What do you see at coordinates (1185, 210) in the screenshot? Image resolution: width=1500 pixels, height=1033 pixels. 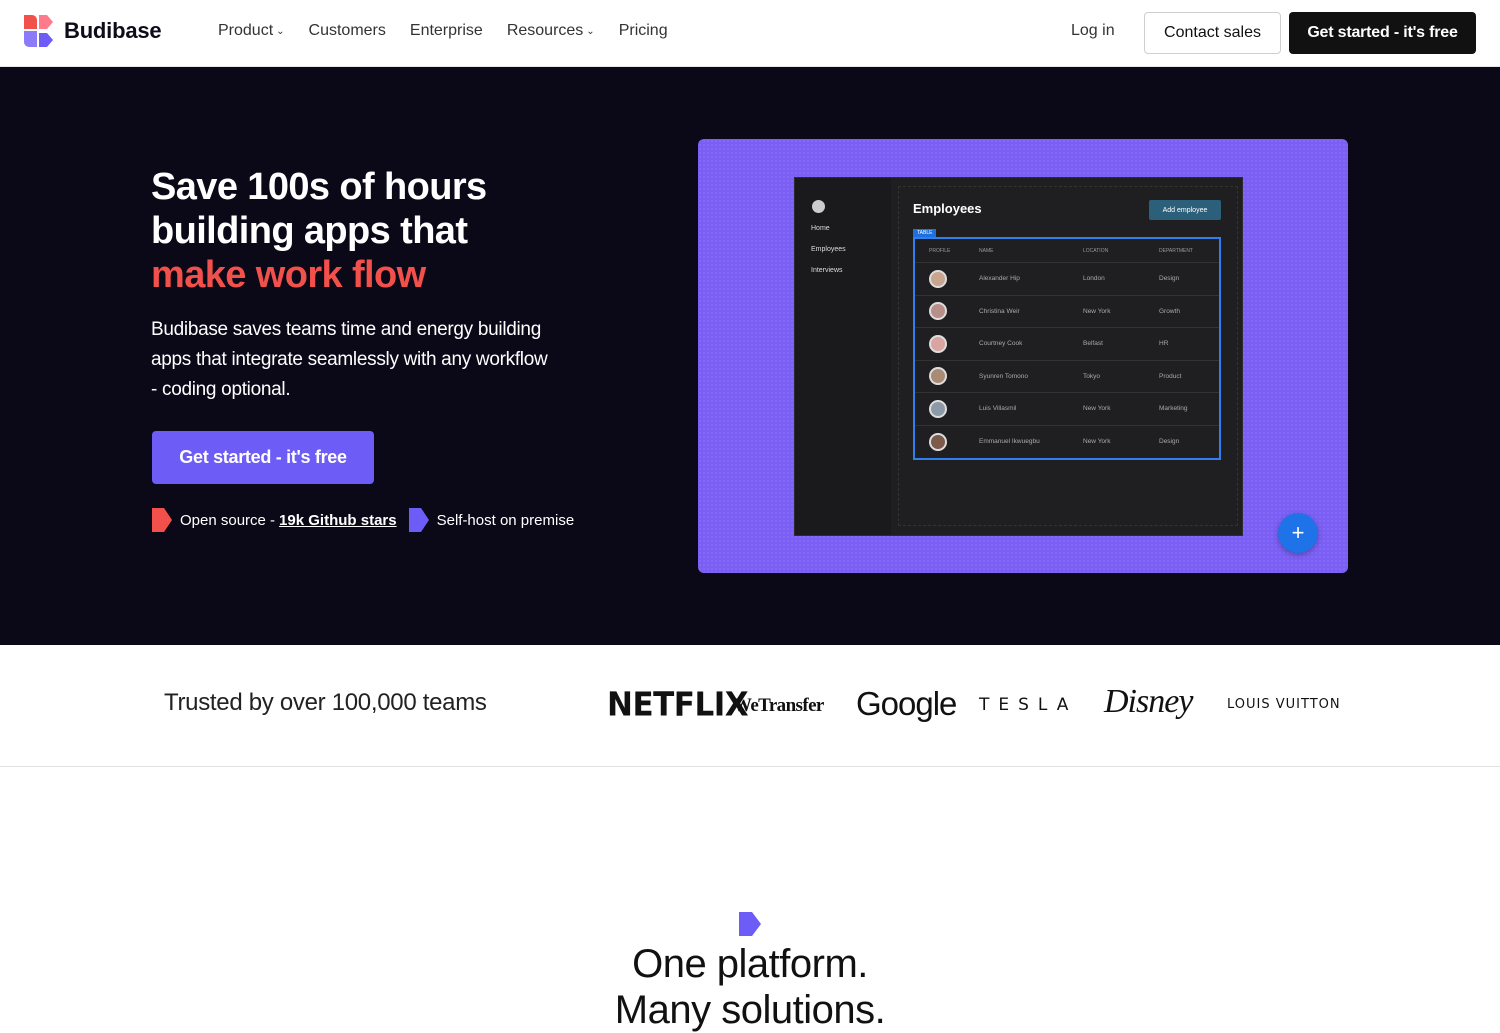 I see `preview-add-employee-button: Add employee` at bounding box center [1185, 210].